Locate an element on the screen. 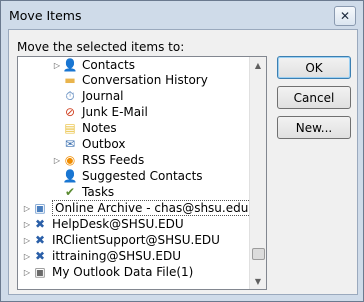  tree-item: ✉ Outbox is located at coordinates (88, 144).